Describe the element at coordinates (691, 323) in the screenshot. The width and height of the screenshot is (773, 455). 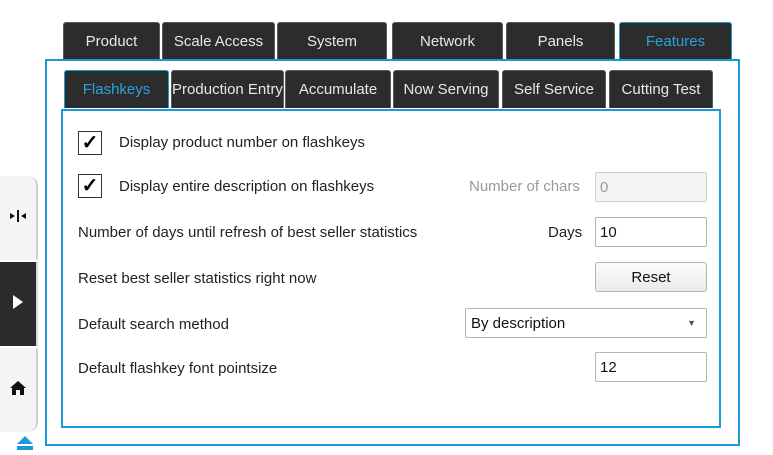
I see `chevron-down-icon: ▼` at that location.